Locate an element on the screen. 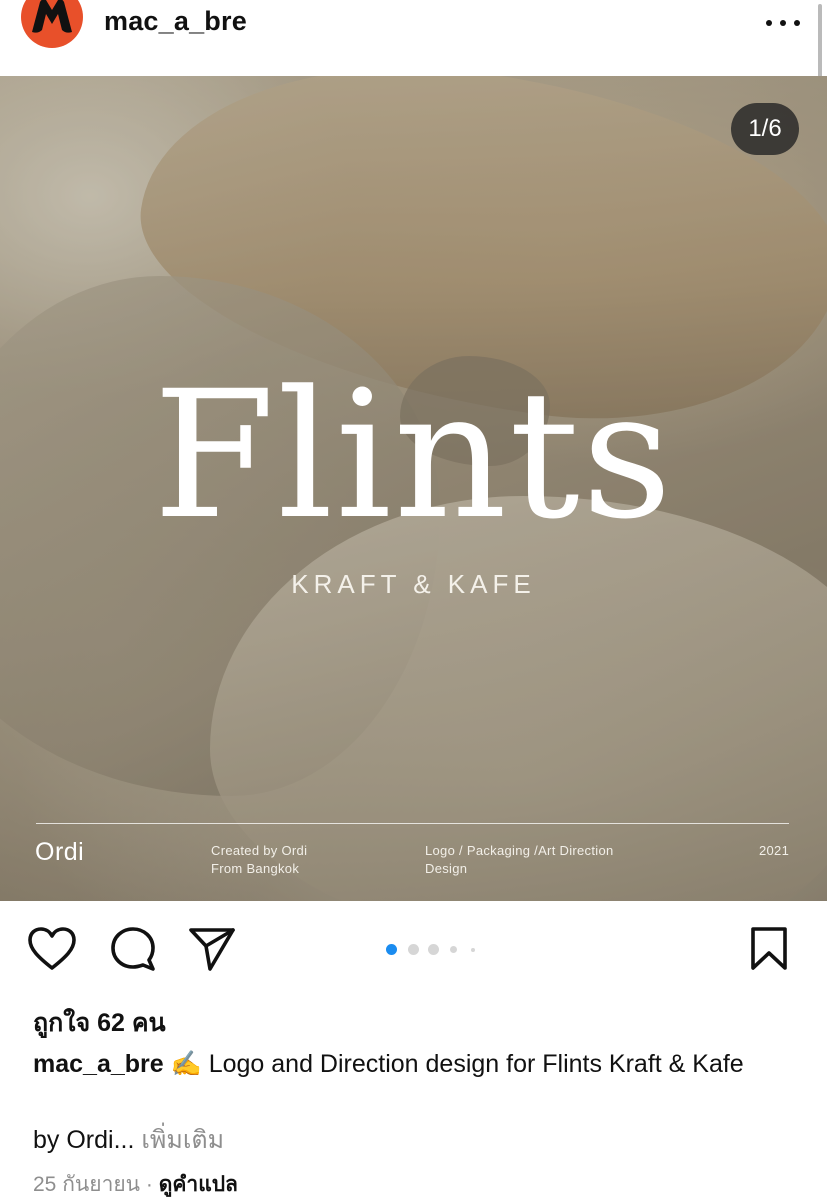 The width and height of the screenshot is (827, 1201). post-header: mac_a_bre is located at coordinates (413, 77).